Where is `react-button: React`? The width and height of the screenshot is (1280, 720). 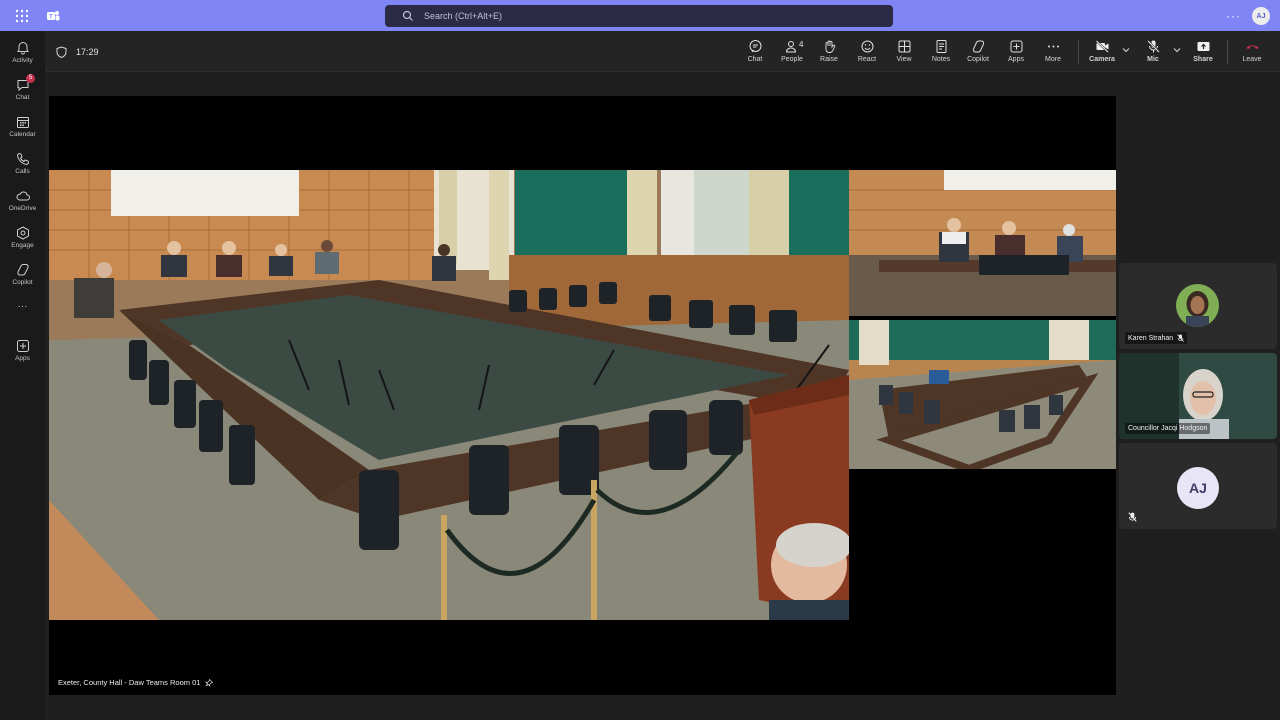 react-button: React is located at coordinates (867, 51).